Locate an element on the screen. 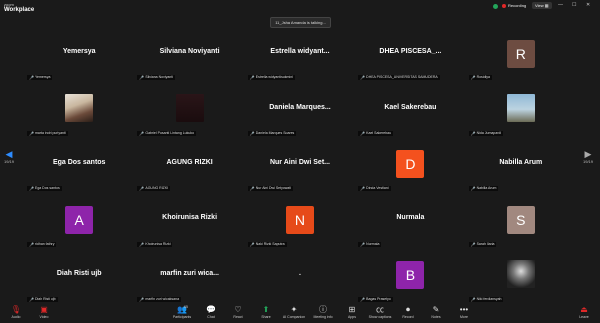 This screenshot has width=600, height=323. participant-name-label: 🎤 Yemersya is located at coordinates (40, 78).